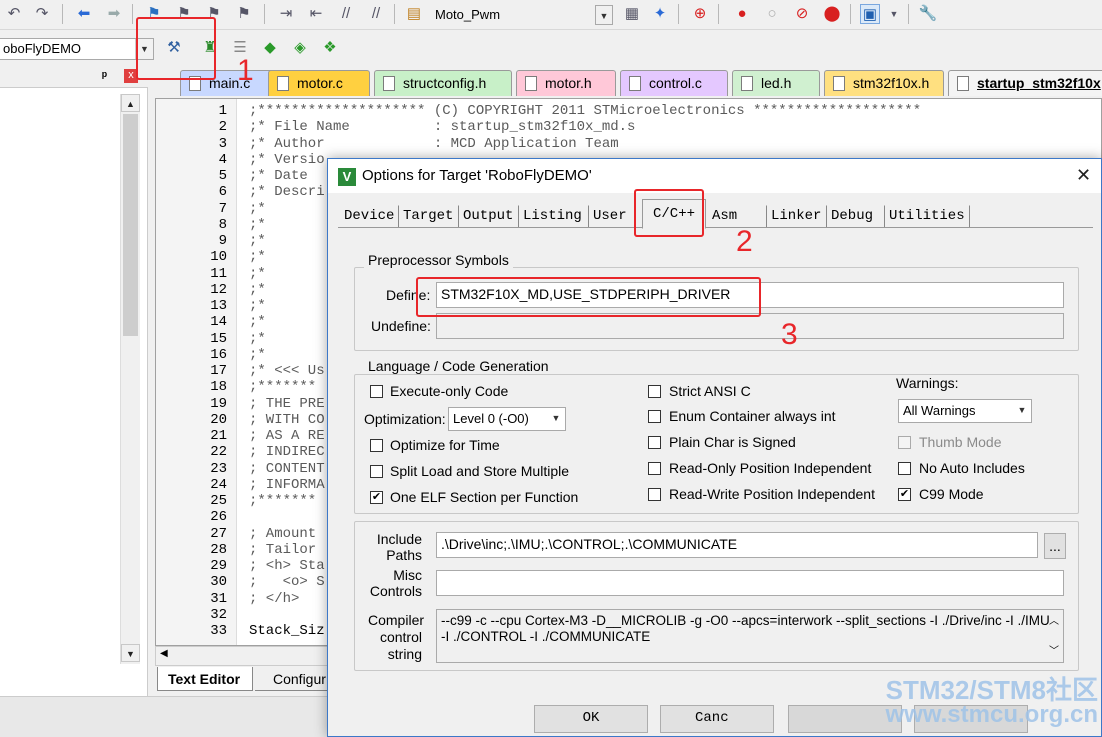  I want to click on tab-motor-c: motor.c, so click(319, 83).